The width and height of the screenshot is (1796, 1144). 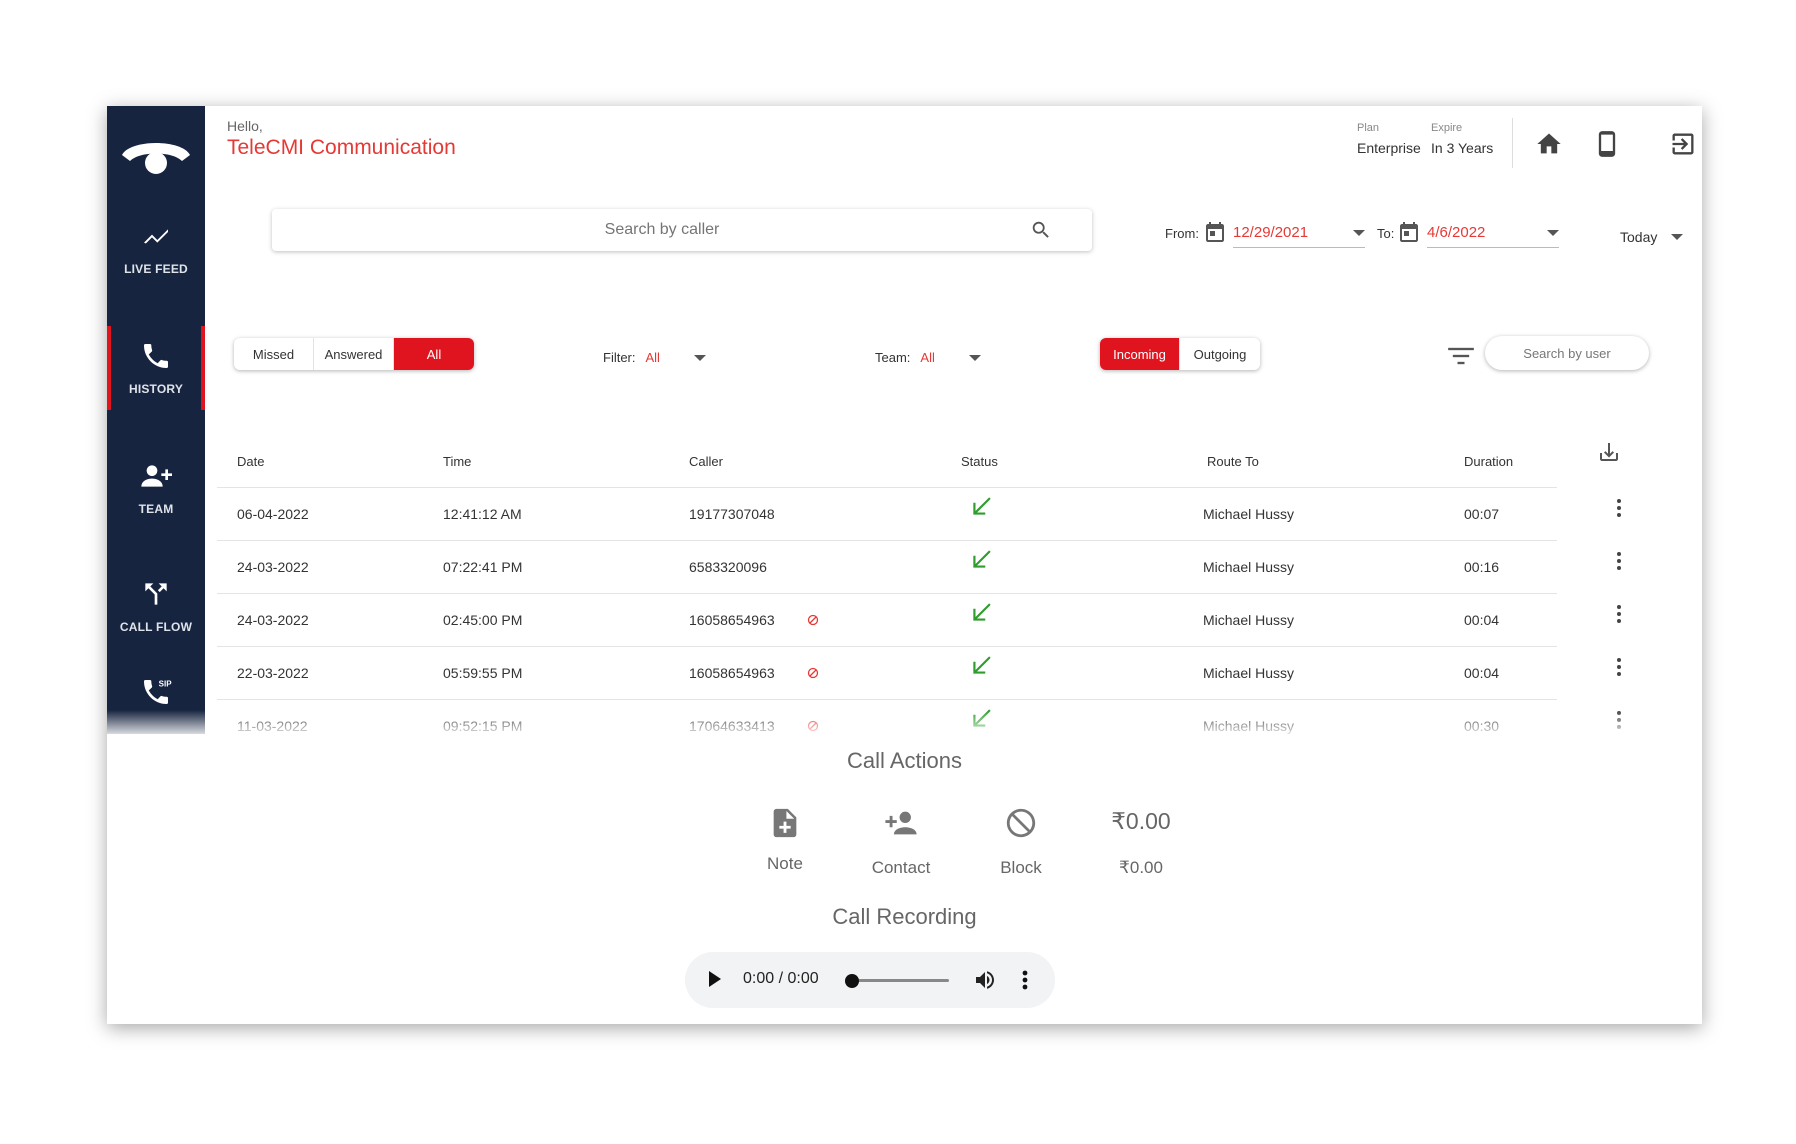 I want to click on filter-label: Filter:, so click(x=619, y=357).